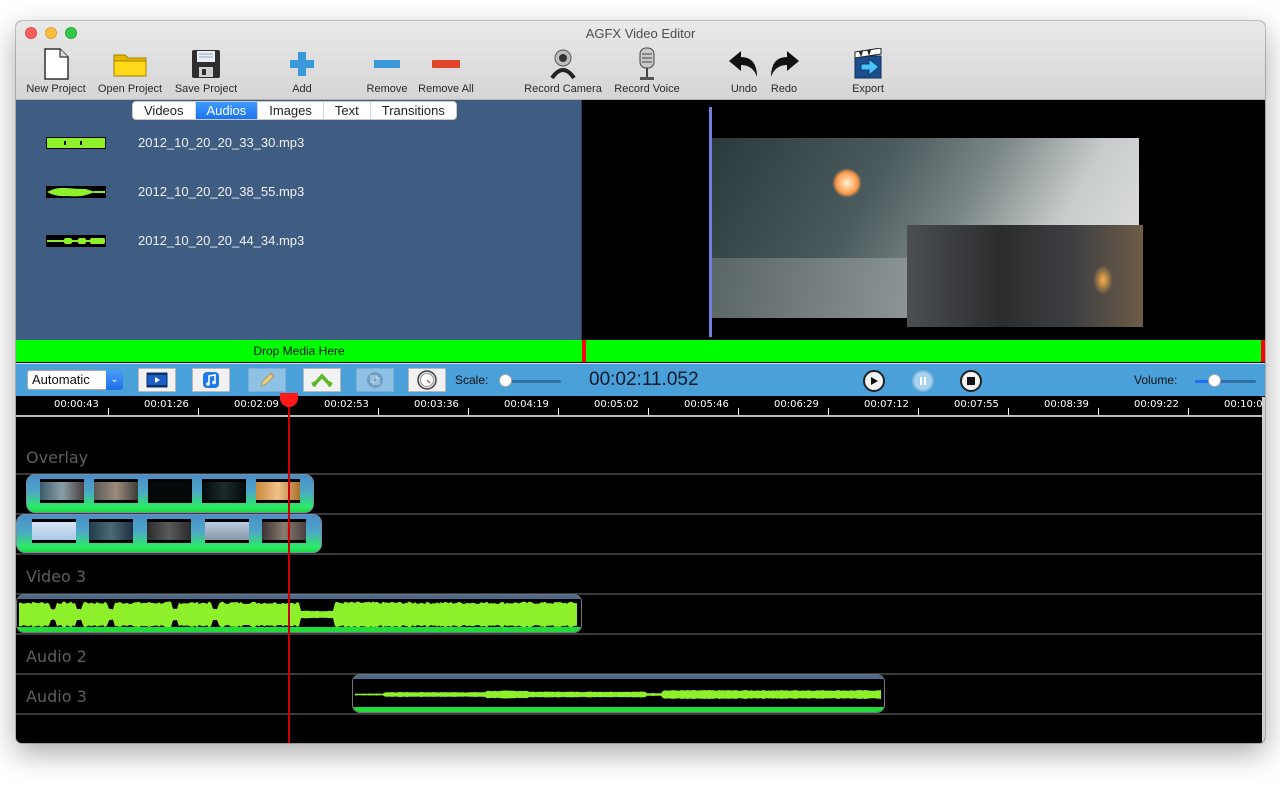 This screenshot has width=1280, height=800. What do you see at coordinates (256, 404) in the screenshot?
I see `ruler-tick-label: 00:02:09` at bounding box center [256, 404].